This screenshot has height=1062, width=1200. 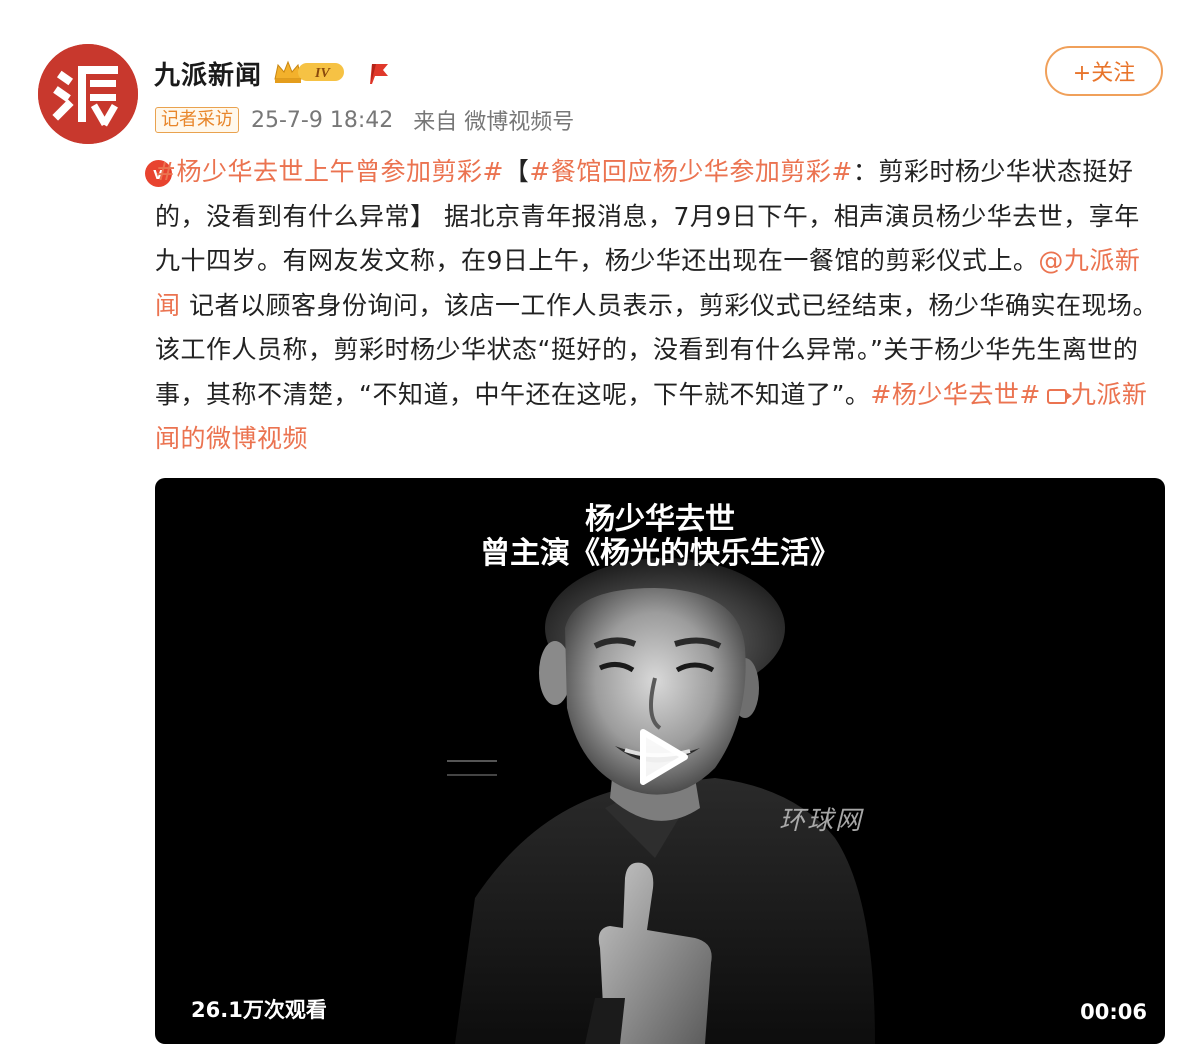 I want to click on video-watermark: 环球网, so click(x=821, y=821).